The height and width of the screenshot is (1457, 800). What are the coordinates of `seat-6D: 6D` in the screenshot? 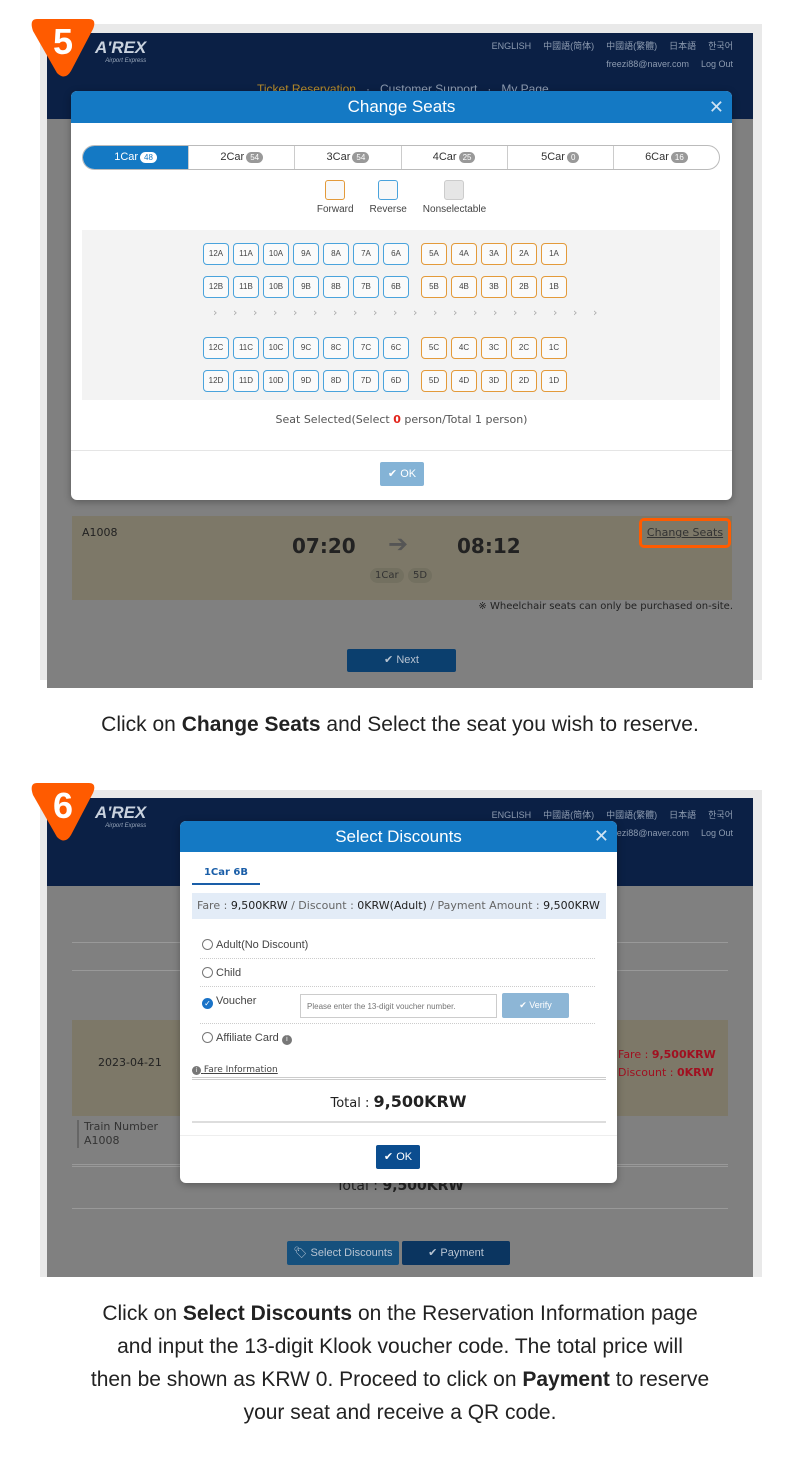 It's located at (396, 381).